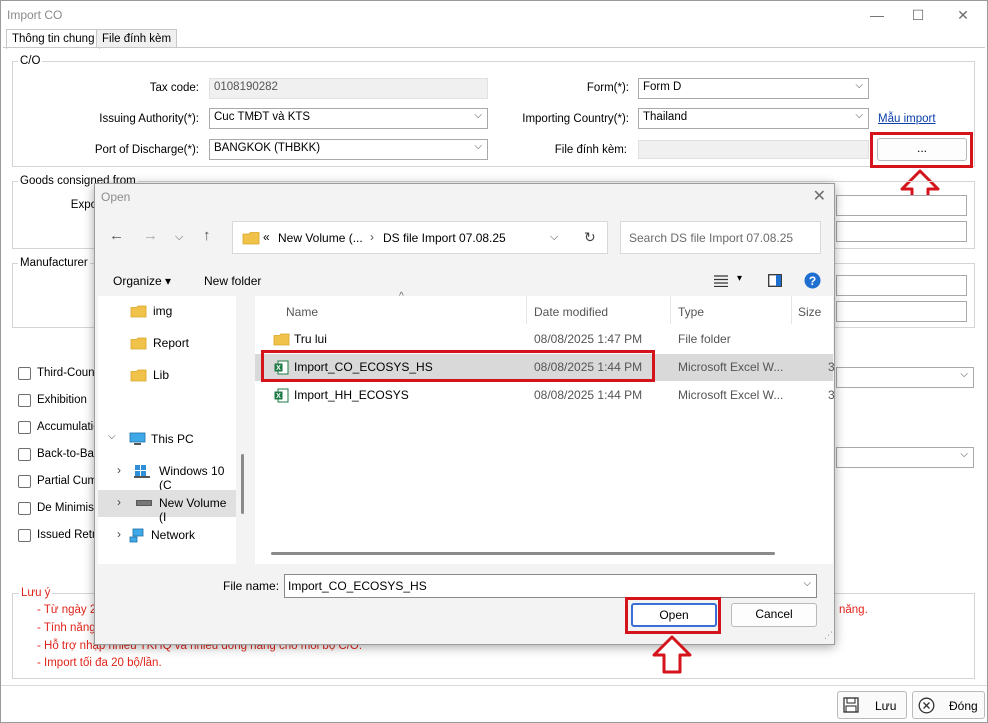  What do you see at coordinates (24, 481) in the screenshot?
I see `checkbox-partial-cumulation` at bounding box center [24, 481].